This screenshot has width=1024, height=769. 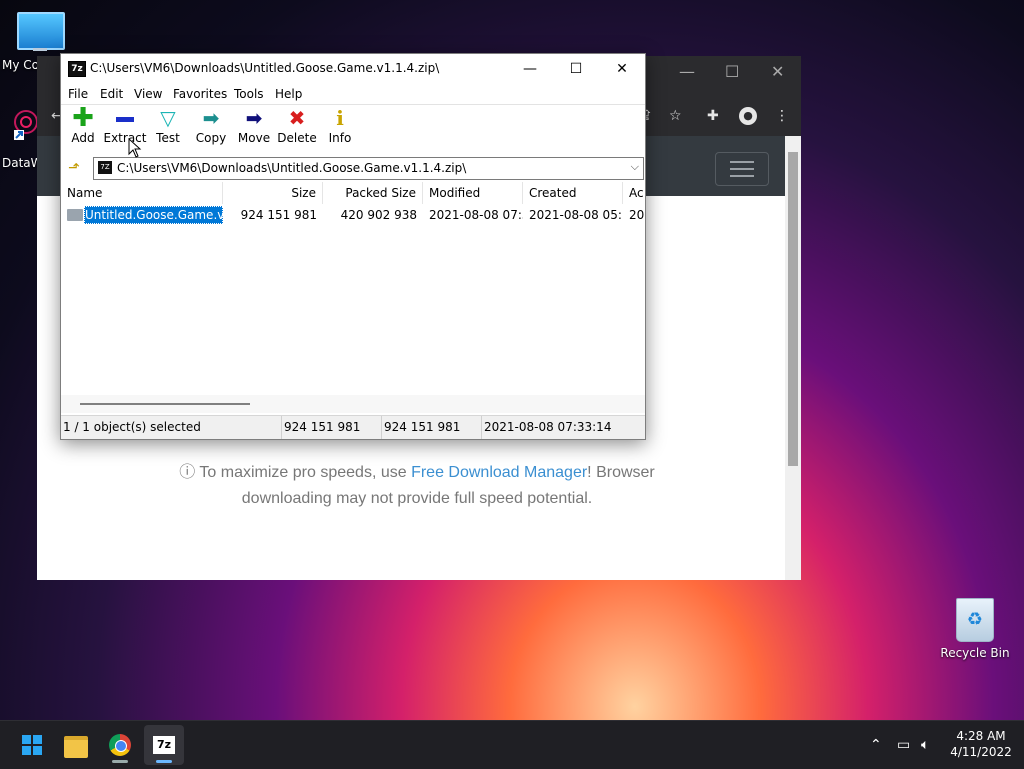 I want to click on notice-text: To maximize pro speeds, use, so click(x=305, y=472).